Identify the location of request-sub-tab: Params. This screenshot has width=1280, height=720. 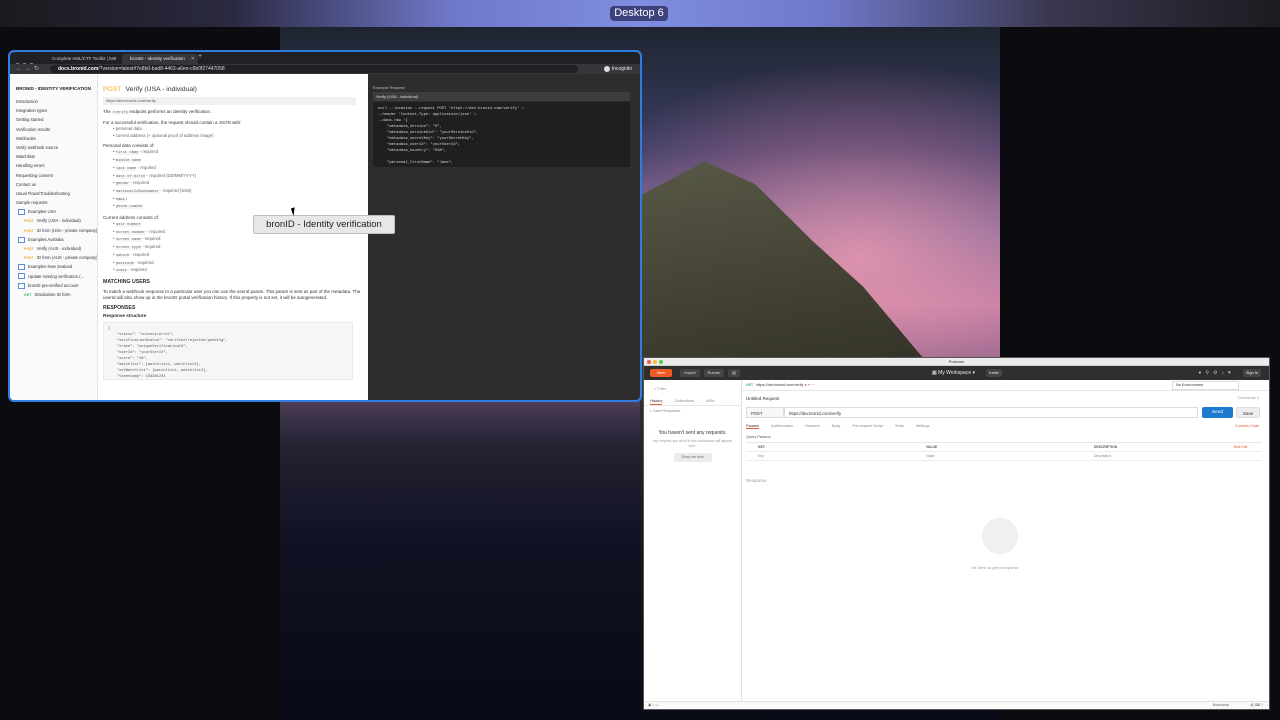
(753, 426).